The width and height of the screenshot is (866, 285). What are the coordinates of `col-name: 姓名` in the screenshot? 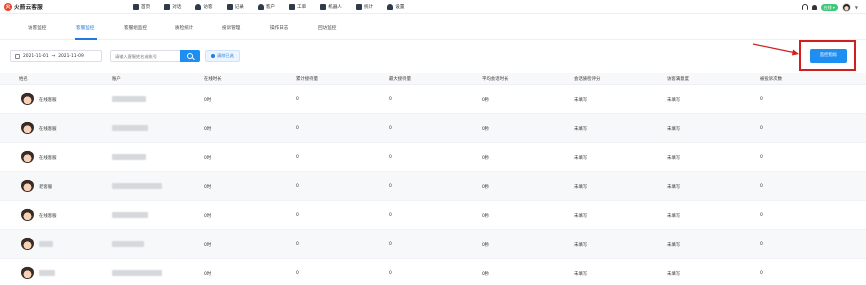 It's located at (23, 79).